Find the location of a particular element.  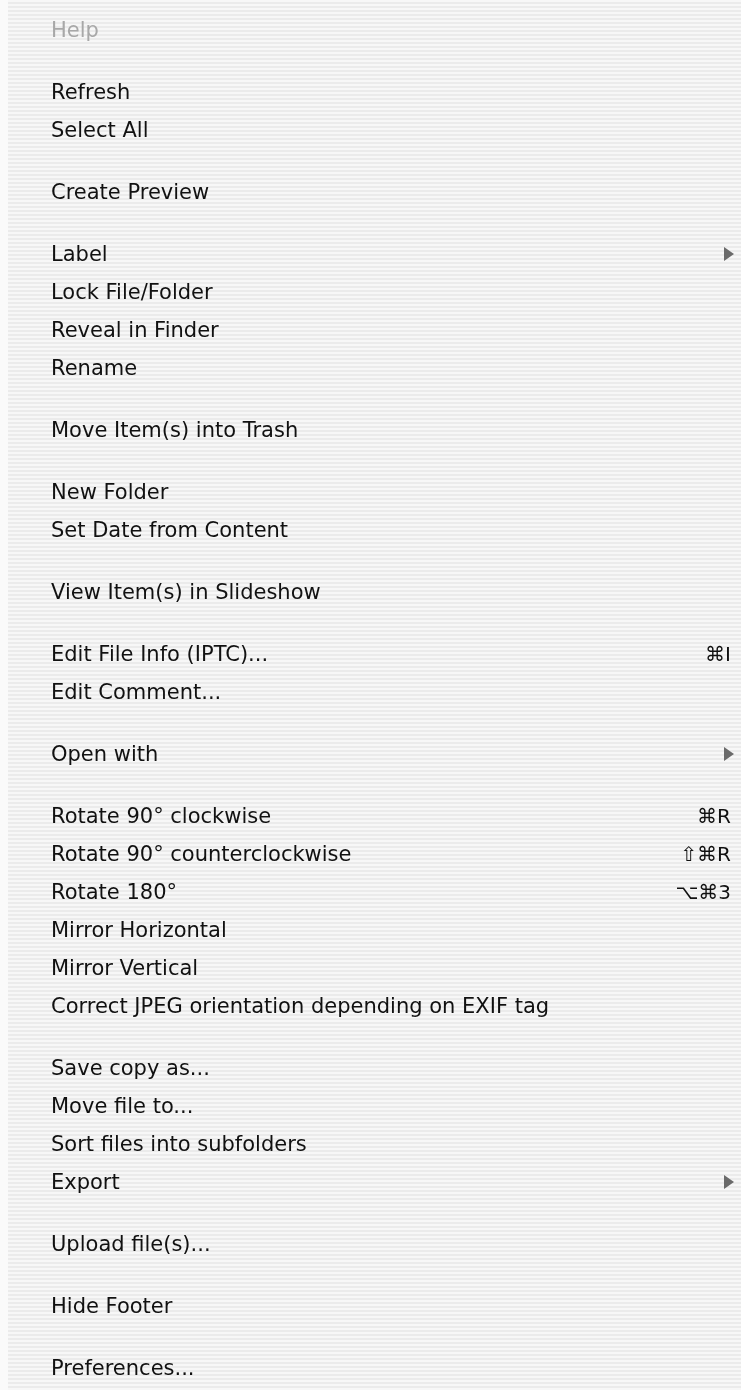

menu-item: Rotate 90° counterclockwise ⇧⌘R is located at coordinates (374, 854).